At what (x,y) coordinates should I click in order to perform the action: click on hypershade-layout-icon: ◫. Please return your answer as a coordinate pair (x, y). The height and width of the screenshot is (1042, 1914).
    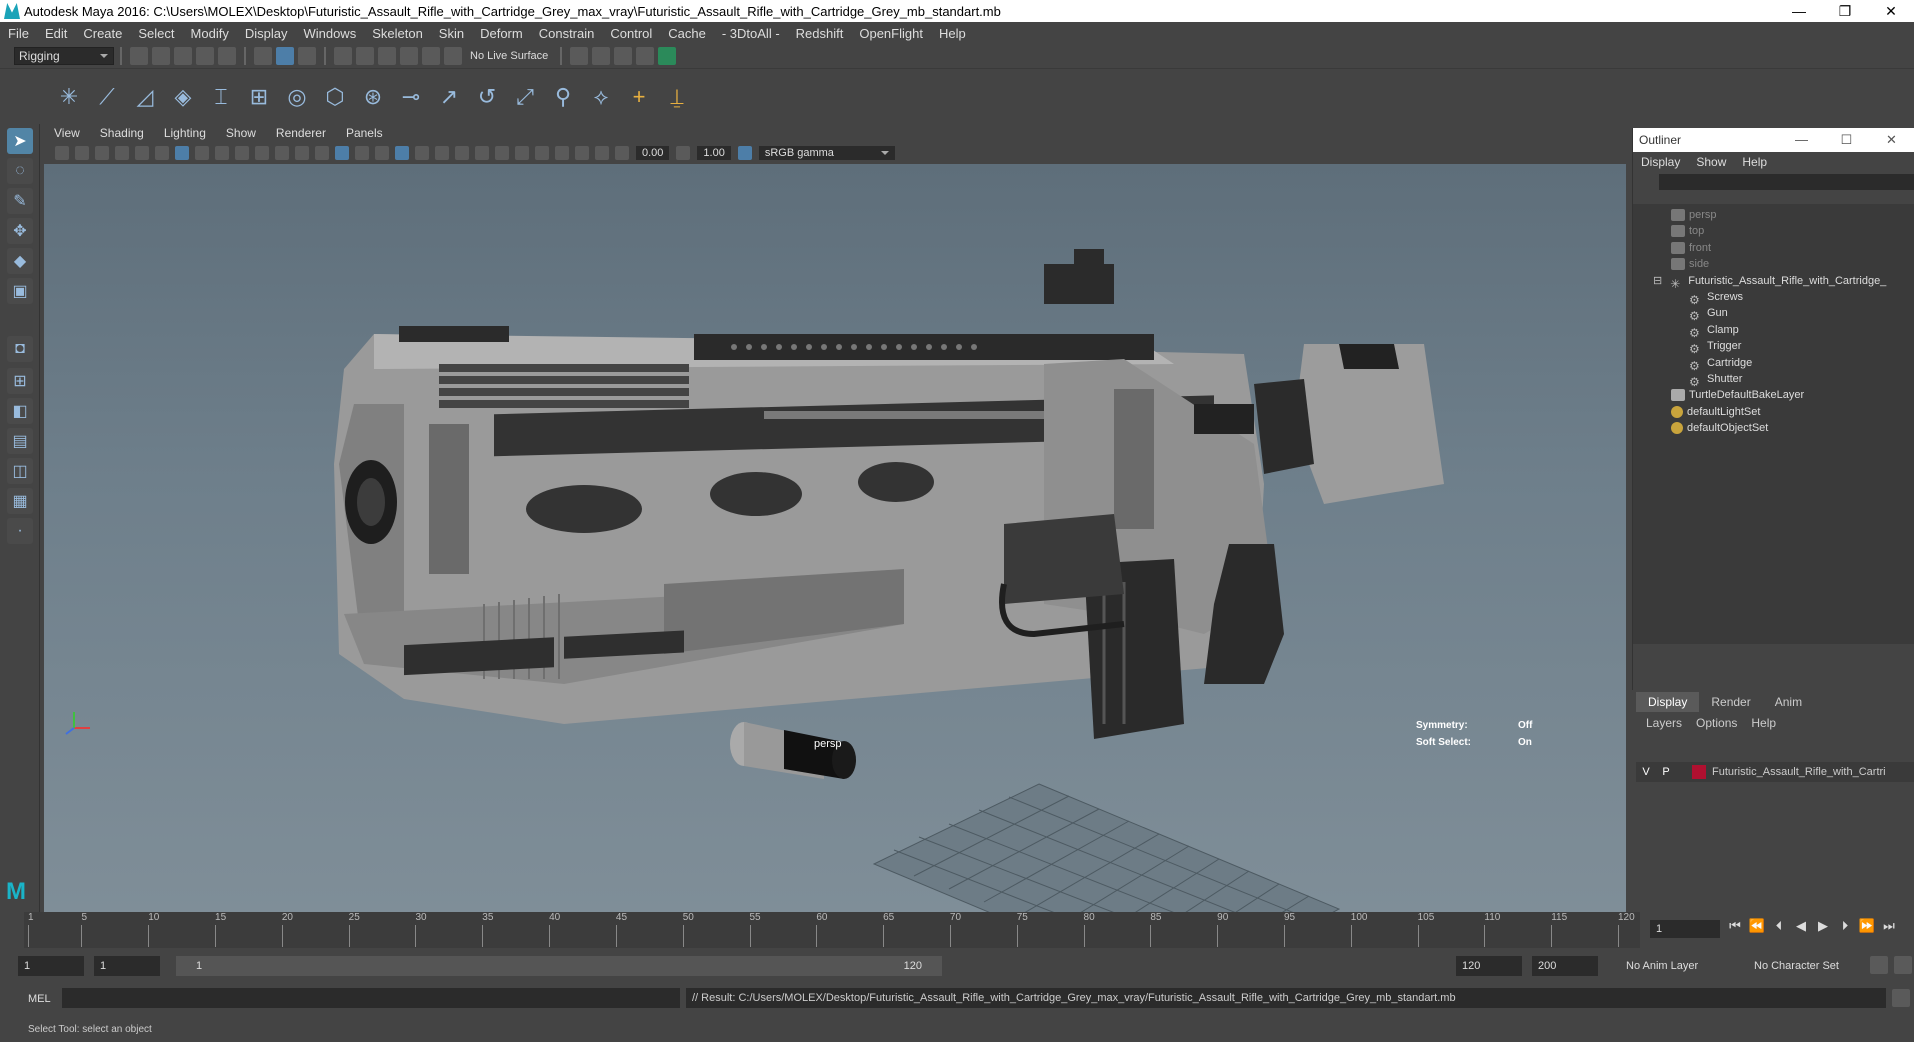
    Looking at the image, I should click on (20, 471).